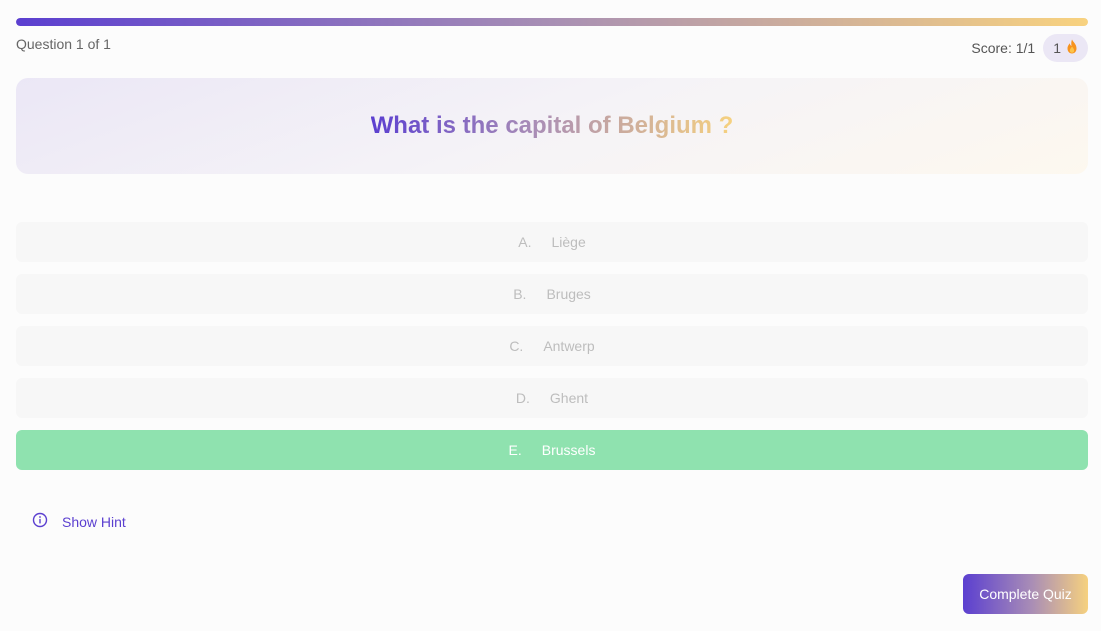 Image resolution: width=1101 pixels, height=631 pixels. Describe the element at coordinates (568, 294) in the screenshot. I see `option-text: Bruges` at that location.